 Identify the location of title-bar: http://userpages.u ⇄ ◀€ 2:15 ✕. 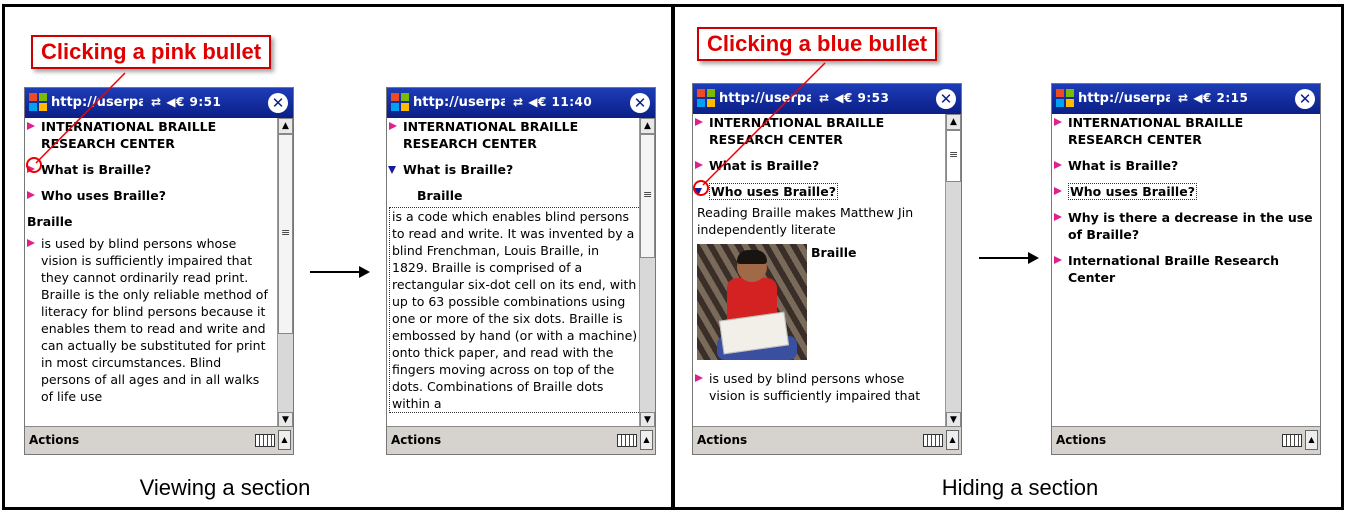
(1186, 99).